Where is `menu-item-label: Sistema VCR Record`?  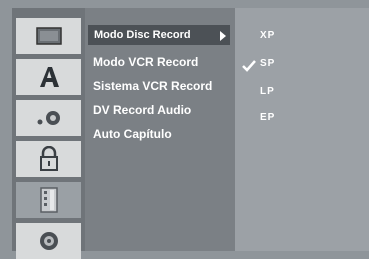 menu-item-label: Sistema VCR Record is located at coordinates (153, 86).